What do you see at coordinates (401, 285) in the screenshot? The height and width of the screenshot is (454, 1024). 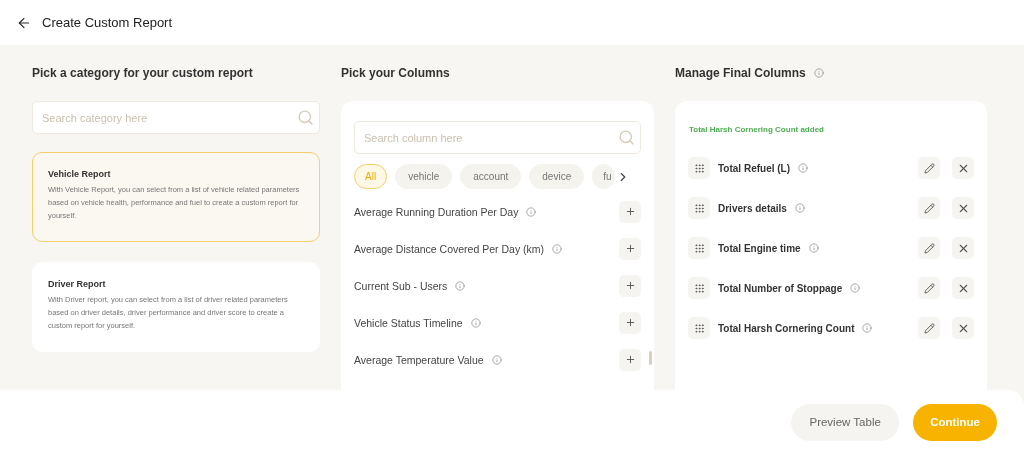 I see `column-name: Current Sub - Users` at bounding box center [401, 285].